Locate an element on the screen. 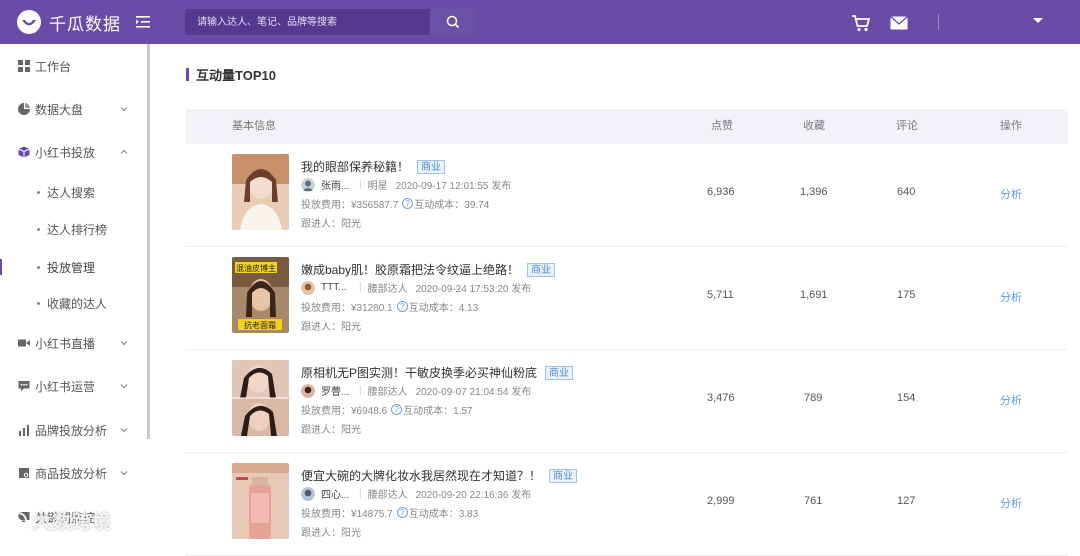 This screenshot has height=556, width=1080. chevron-up-icon is located at coordinates (124, 151).